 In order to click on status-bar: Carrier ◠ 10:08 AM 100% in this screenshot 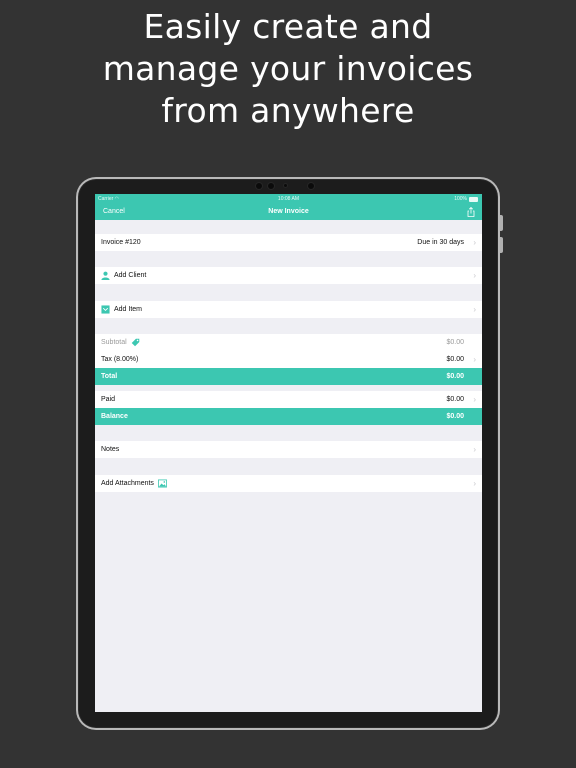, I will do `click(288, 199)`.